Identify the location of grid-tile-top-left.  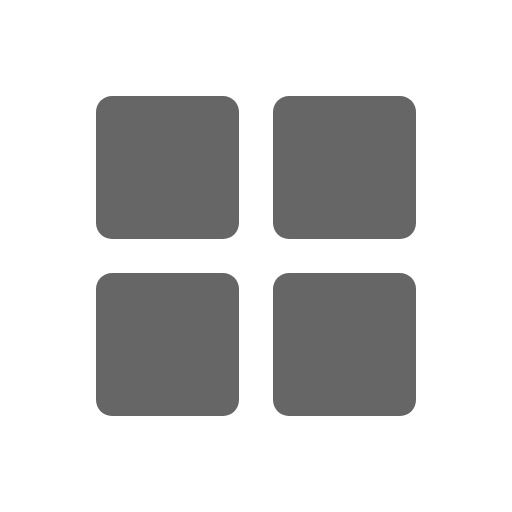
(167, 167).